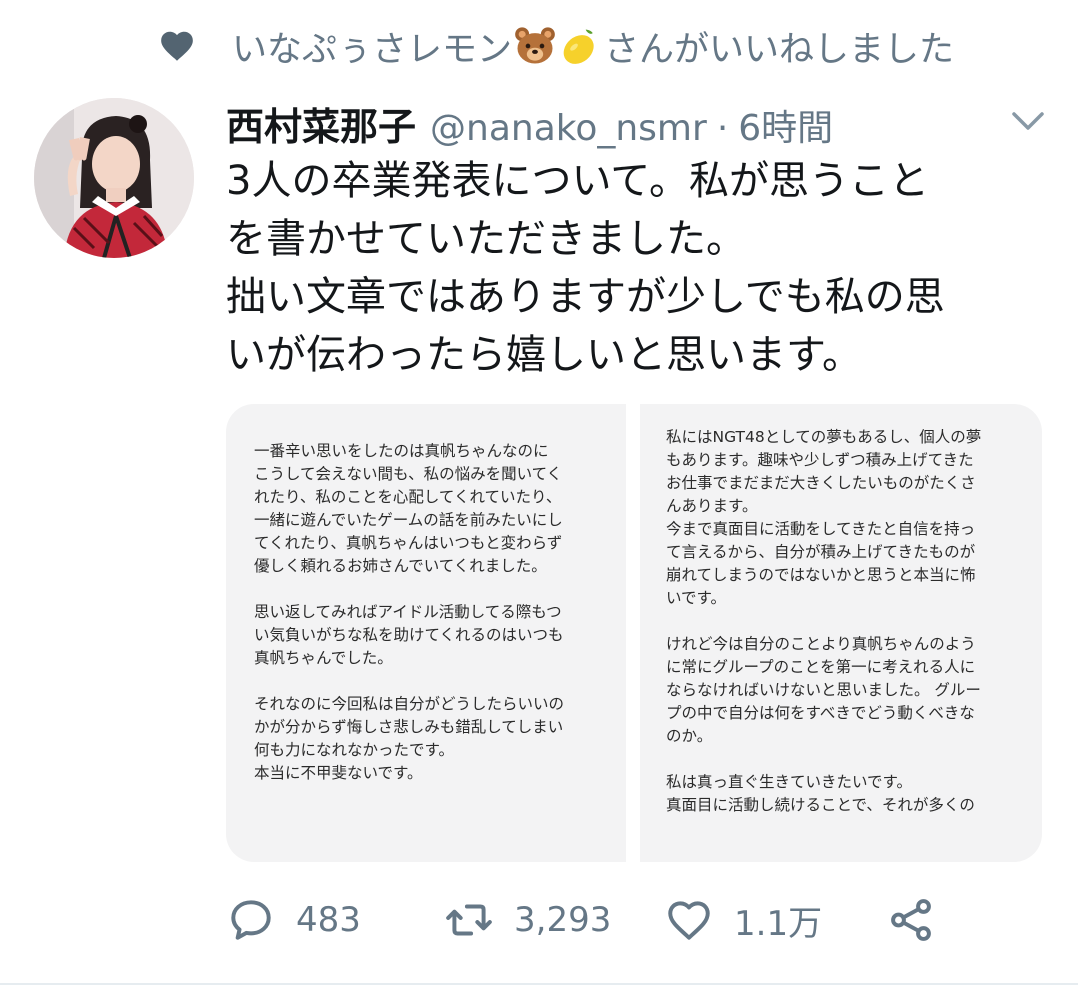 The height and width of the screenshot is (985, 1078). I want to click on image-text-line: ならなければいけないと思いました。 グルー, so click(823, 690).